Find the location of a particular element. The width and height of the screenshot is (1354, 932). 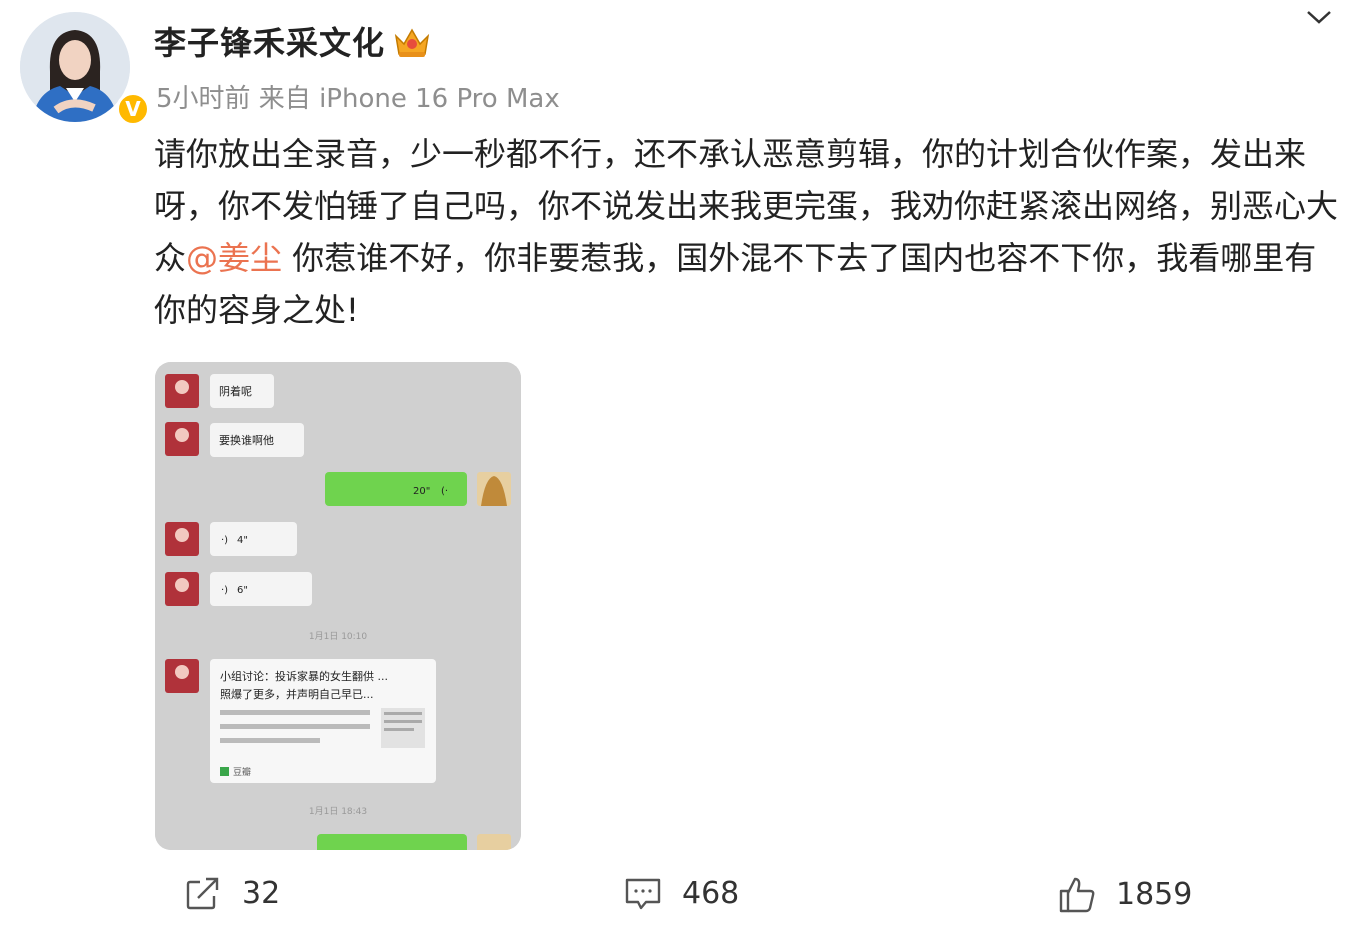

thumbs-up-icon is located at coordinates (1077, 895).